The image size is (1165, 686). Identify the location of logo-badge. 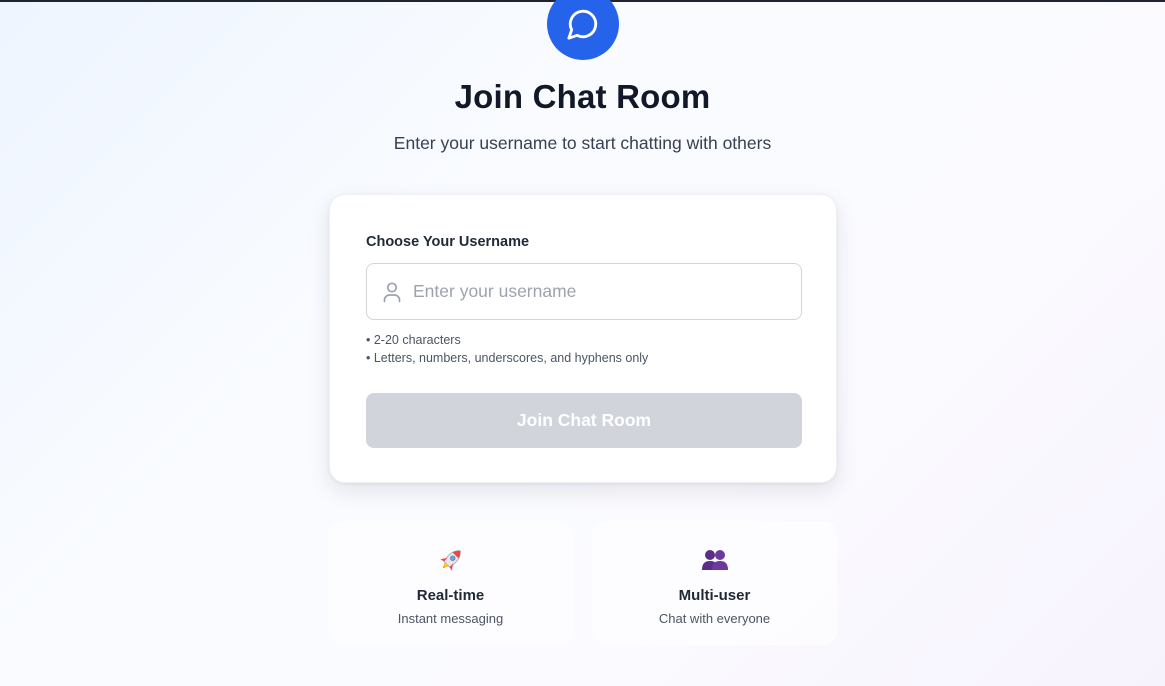
(583, 30).